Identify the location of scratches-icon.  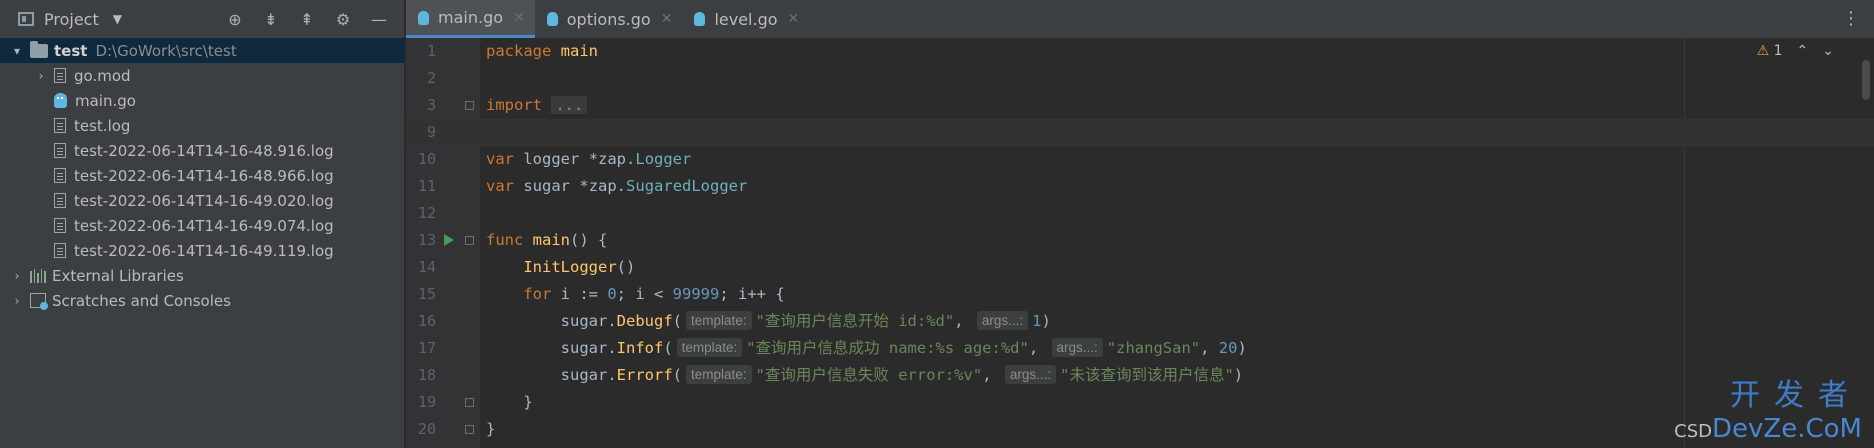
(39, 301).